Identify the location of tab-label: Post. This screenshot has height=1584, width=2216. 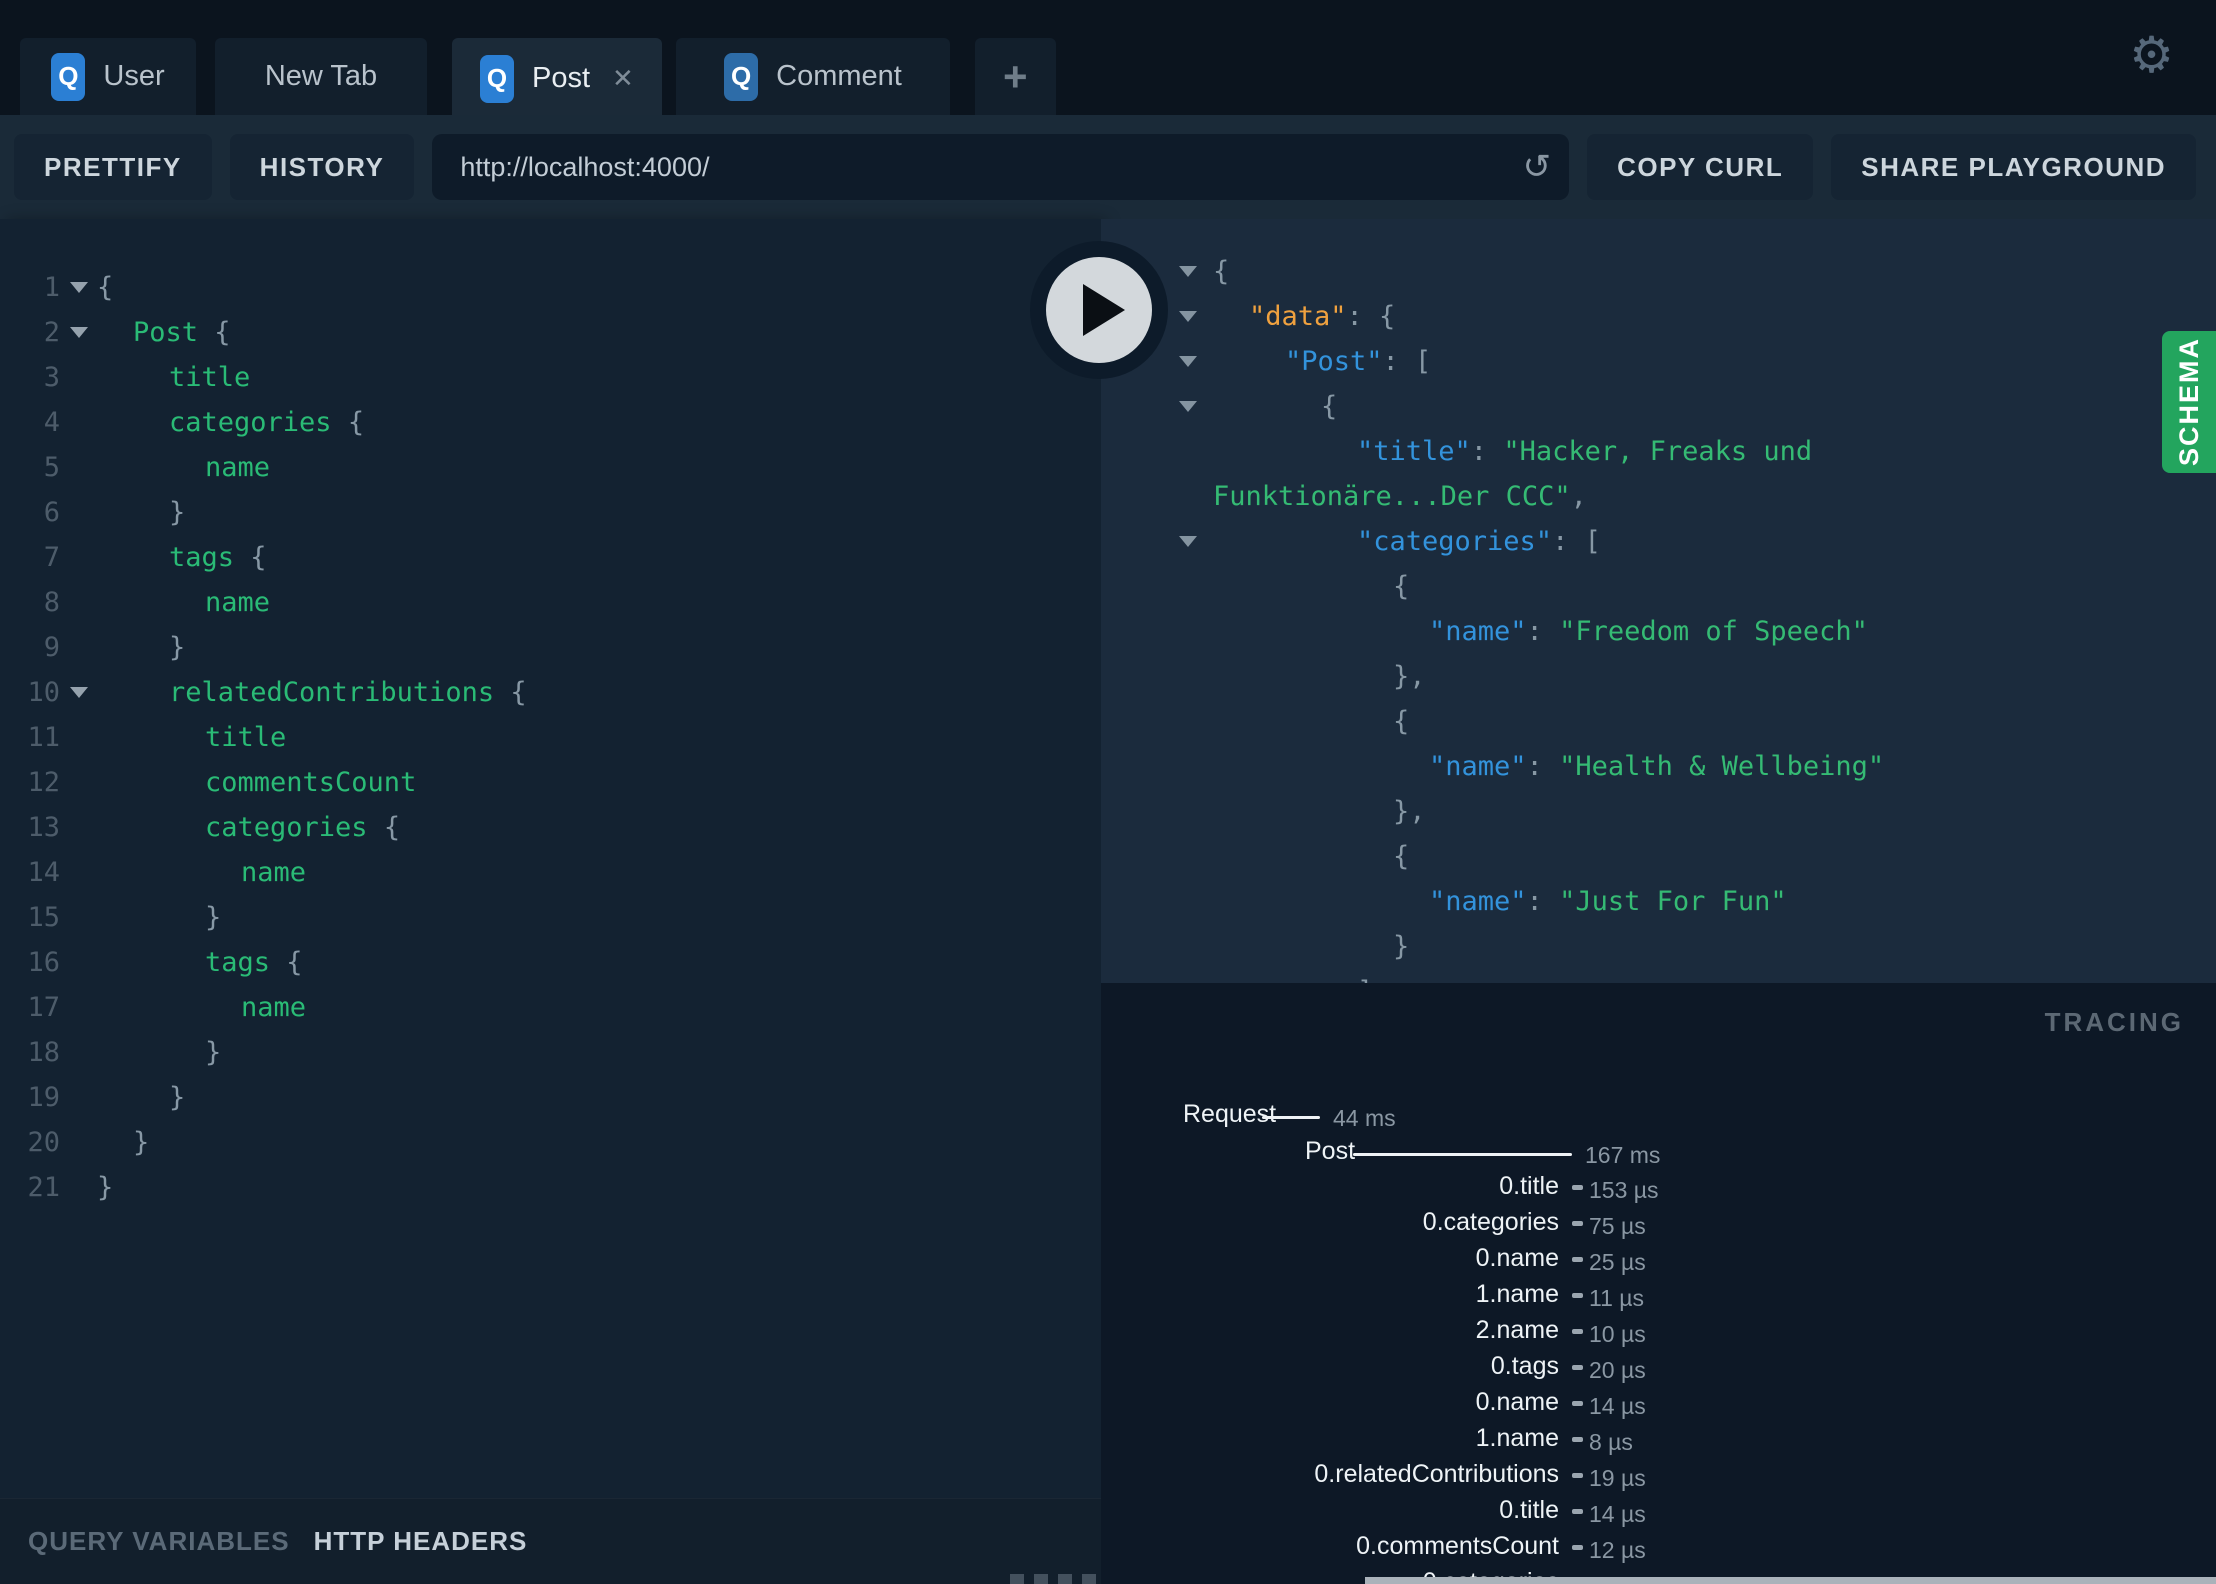
(561, 78).